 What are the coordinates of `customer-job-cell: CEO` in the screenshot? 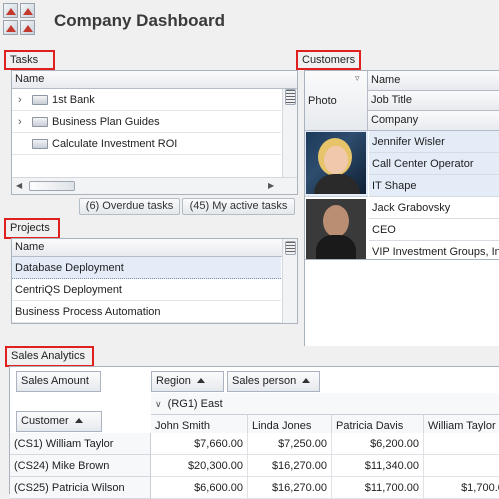 It's located at (434, 230).